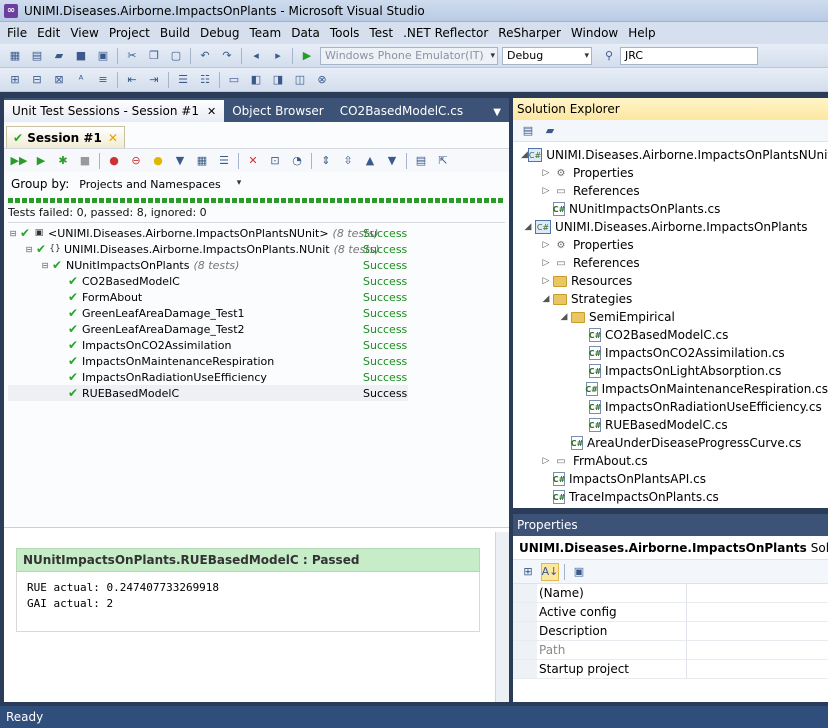 This screenshot has height=728, width=828. Describe the element at coordinates (154, 80) in the screenshot. I see `increase-indent-icon: ⇥` at that location.